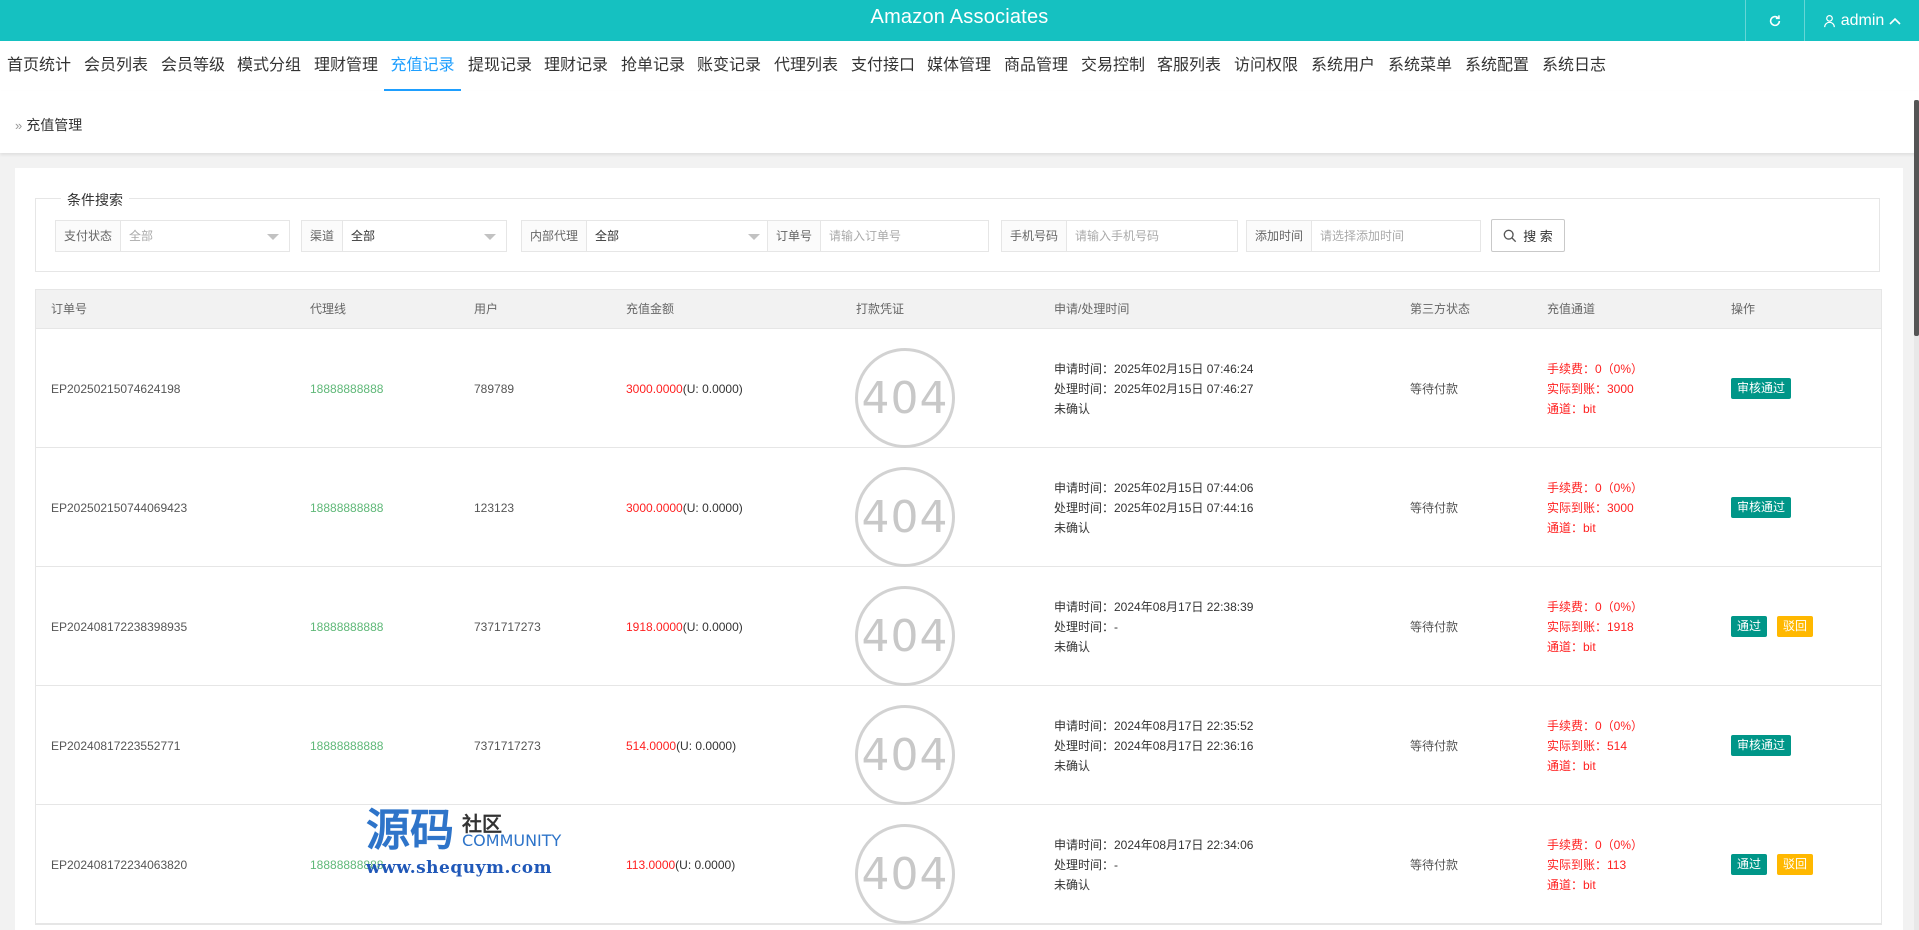 Image resolution: width=1919 pixels, height=930 pixels. I want to click on search-button-label: 搜 索, so click(1538, 236).